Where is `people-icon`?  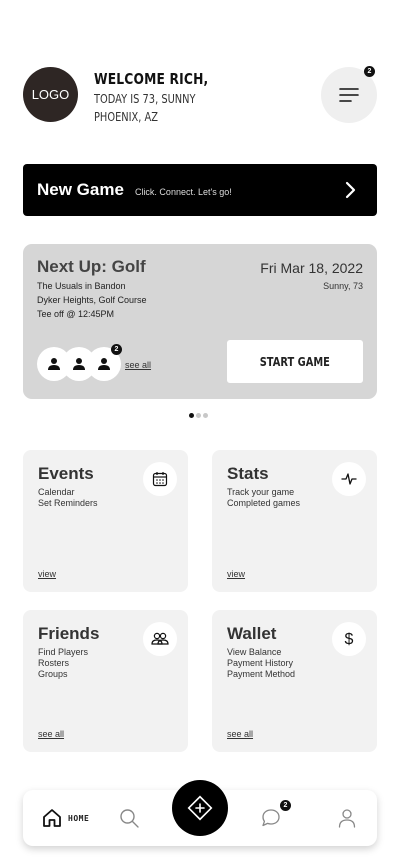
people-icon is located at coordinates (160, 638).